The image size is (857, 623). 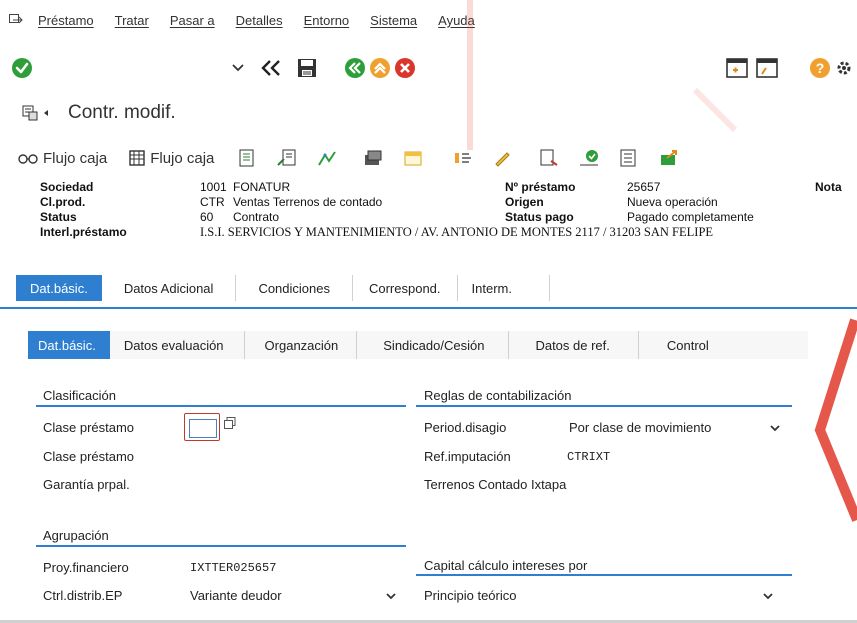 What do you see at coordinates (604, 575) in the screenshot?
I see `capital-divider` at bounding box center [604, 575].